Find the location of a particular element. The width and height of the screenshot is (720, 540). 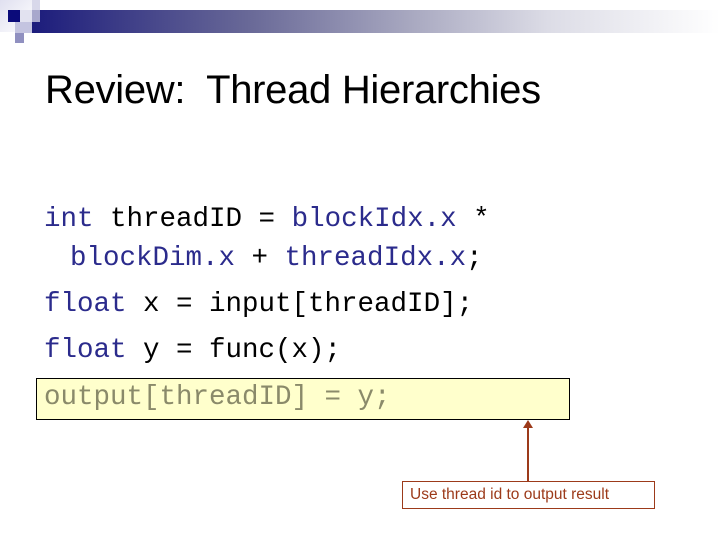

code-keyword: blockDim.x is located at coordinates (153, 258).